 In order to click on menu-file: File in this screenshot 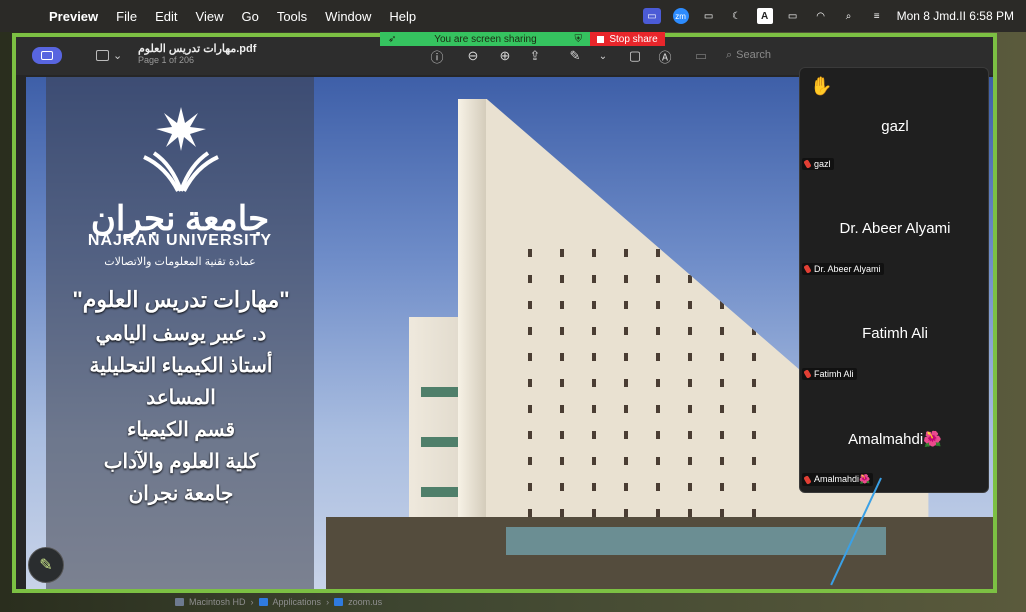, I will do `click(126, 16)`.